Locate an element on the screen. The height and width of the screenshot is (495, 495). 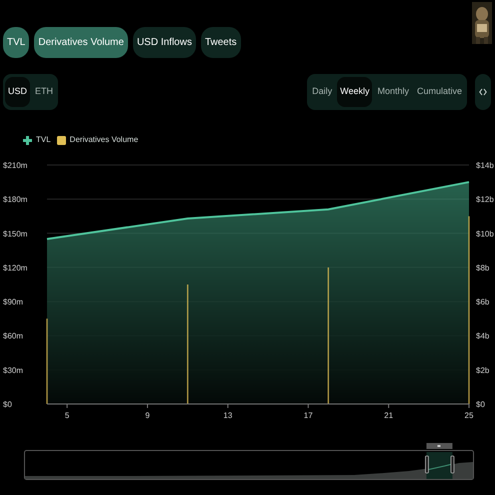
axis-label: $210m is located at coordinates (15, 165).